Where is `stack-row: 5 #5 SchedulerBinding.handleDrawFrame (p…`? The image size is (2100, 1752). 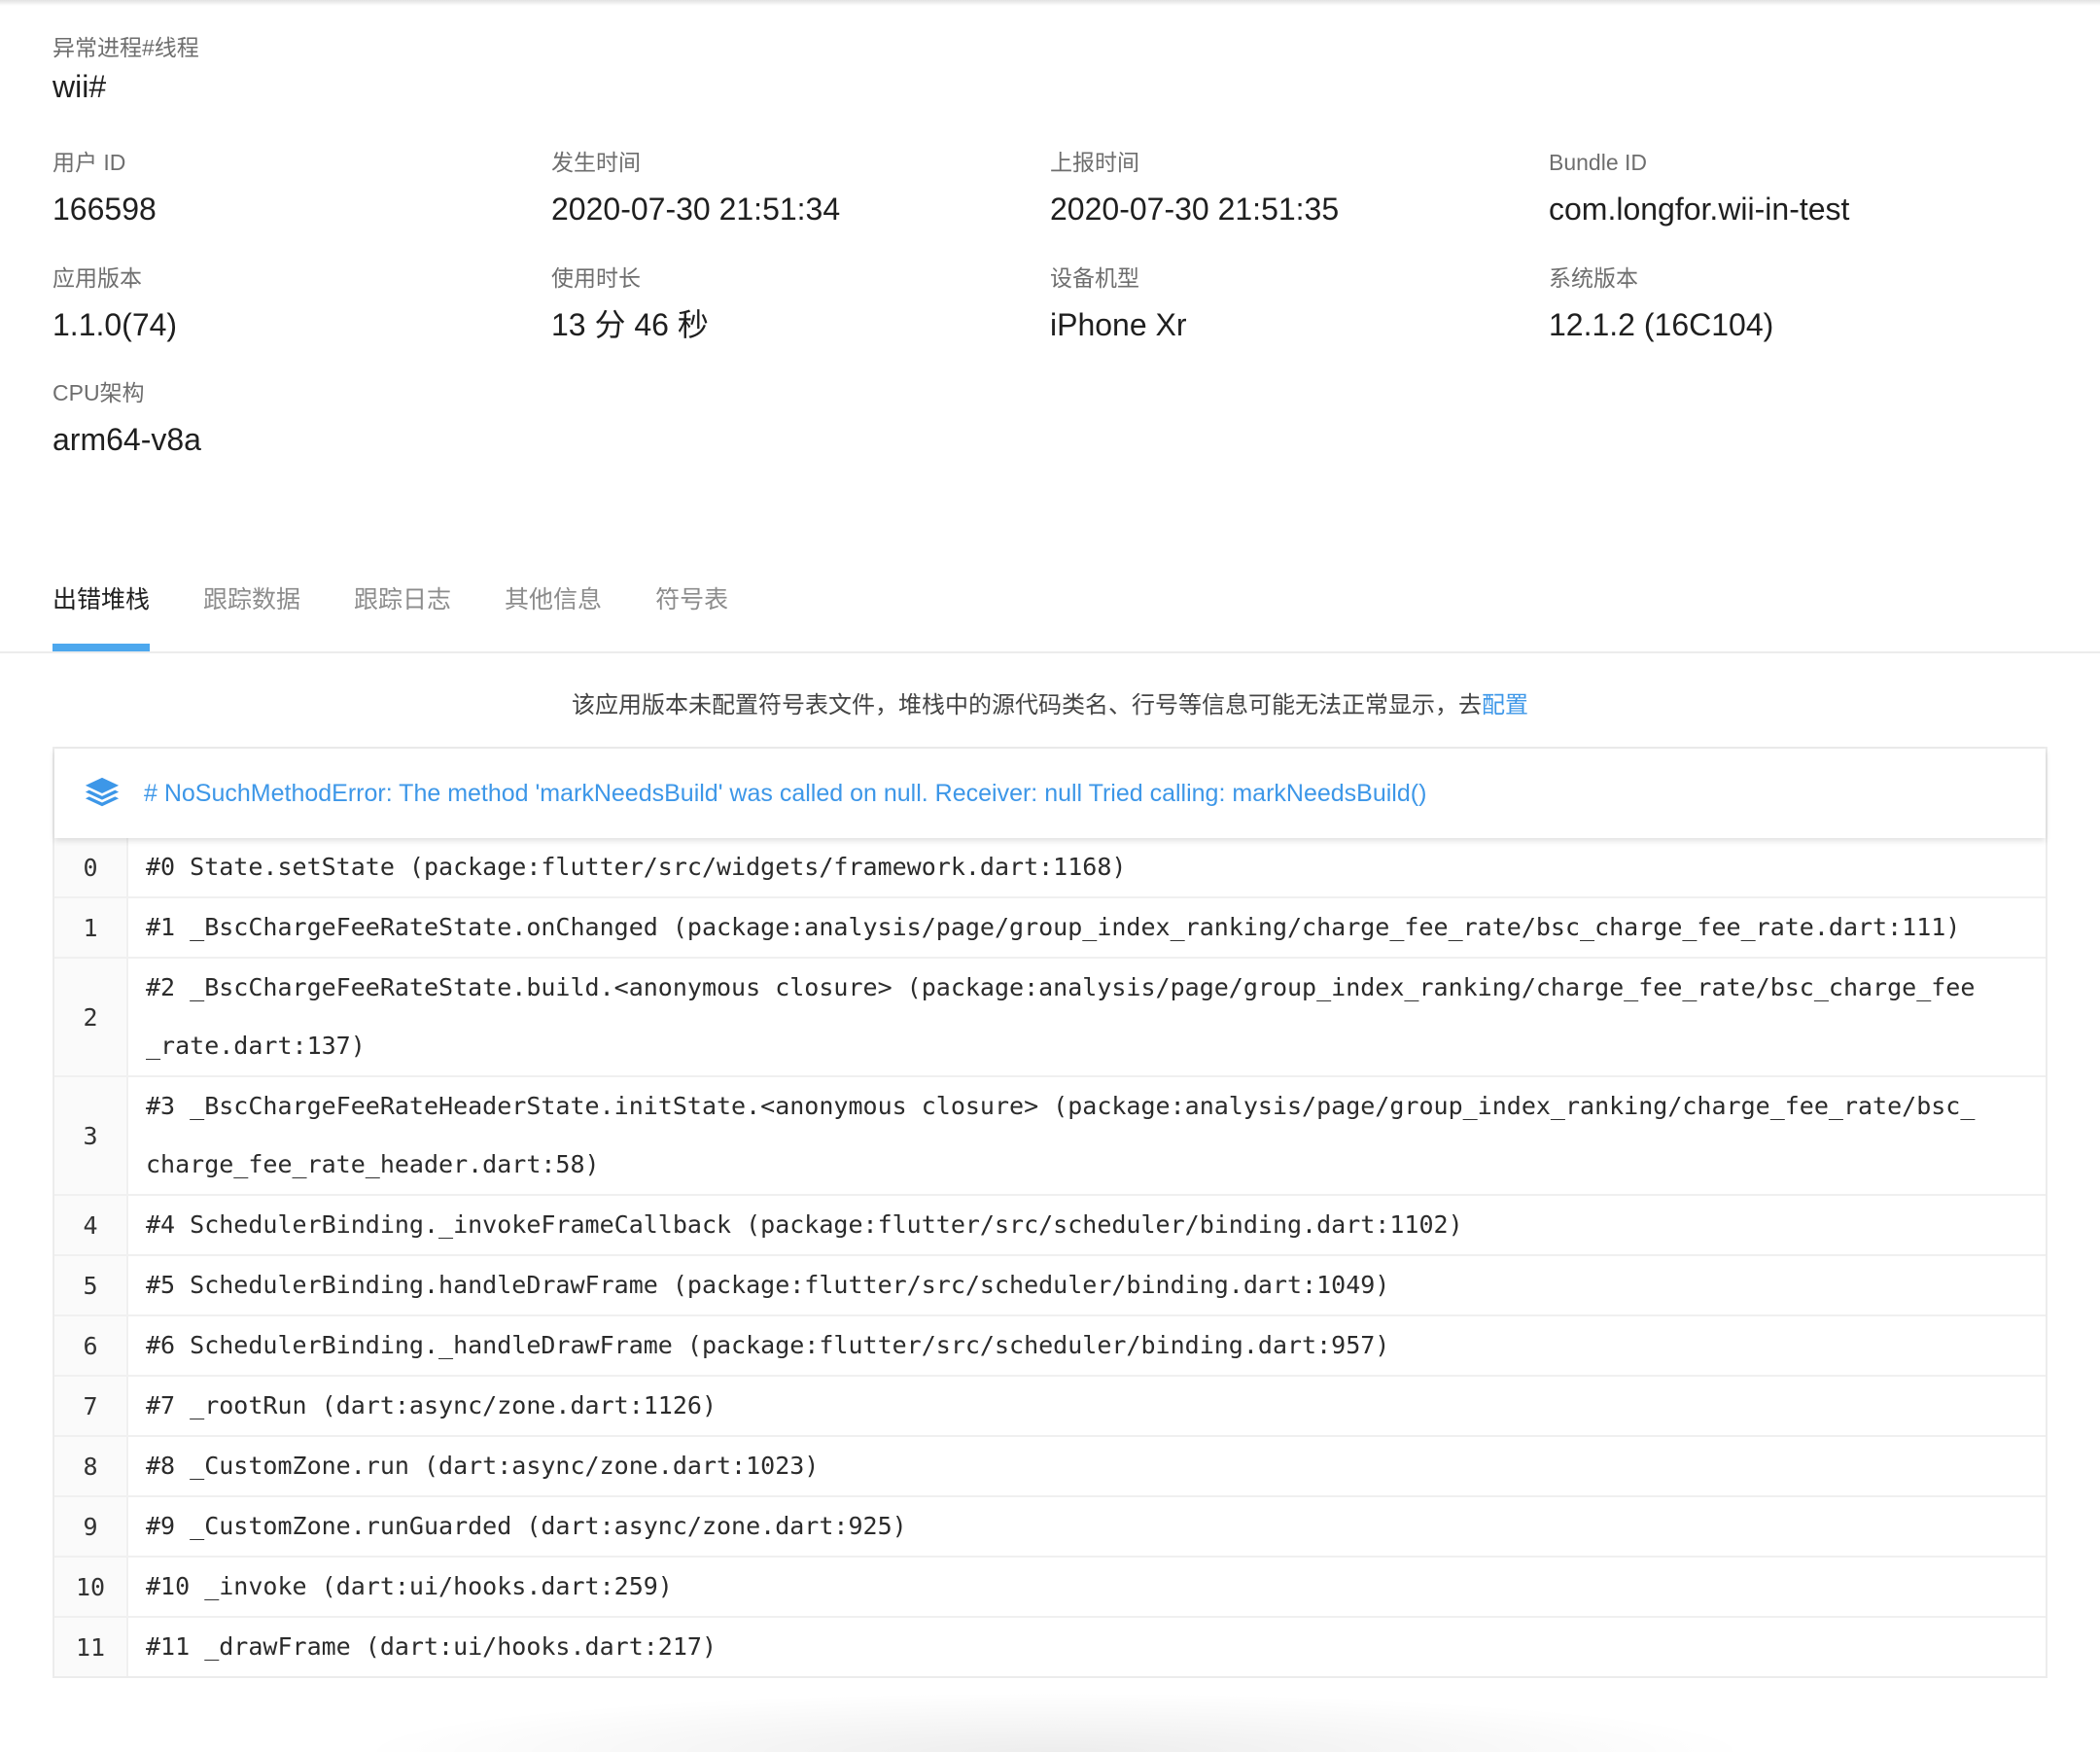 stack-row: 5 #5 SchedulerBinding.handleDrawFrame (p… is located at coordinates (1050, 1284).